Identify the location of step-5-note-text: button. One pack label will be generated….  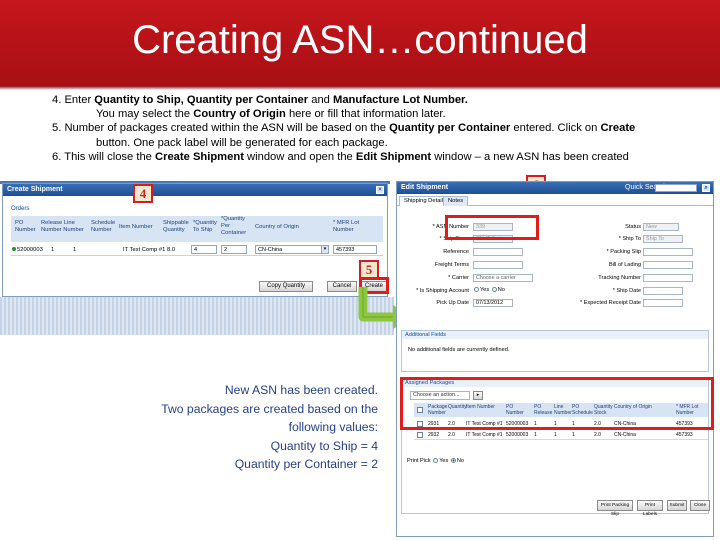
(242, 142).